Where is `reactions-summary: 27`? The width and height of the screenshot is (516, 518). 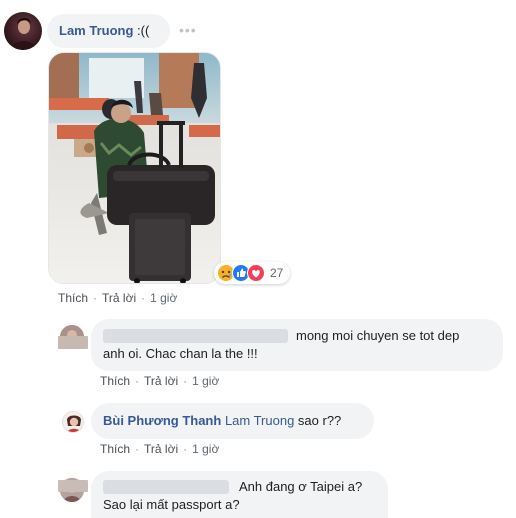 reactions-summary: 27 is located at coordinates (252, 273).